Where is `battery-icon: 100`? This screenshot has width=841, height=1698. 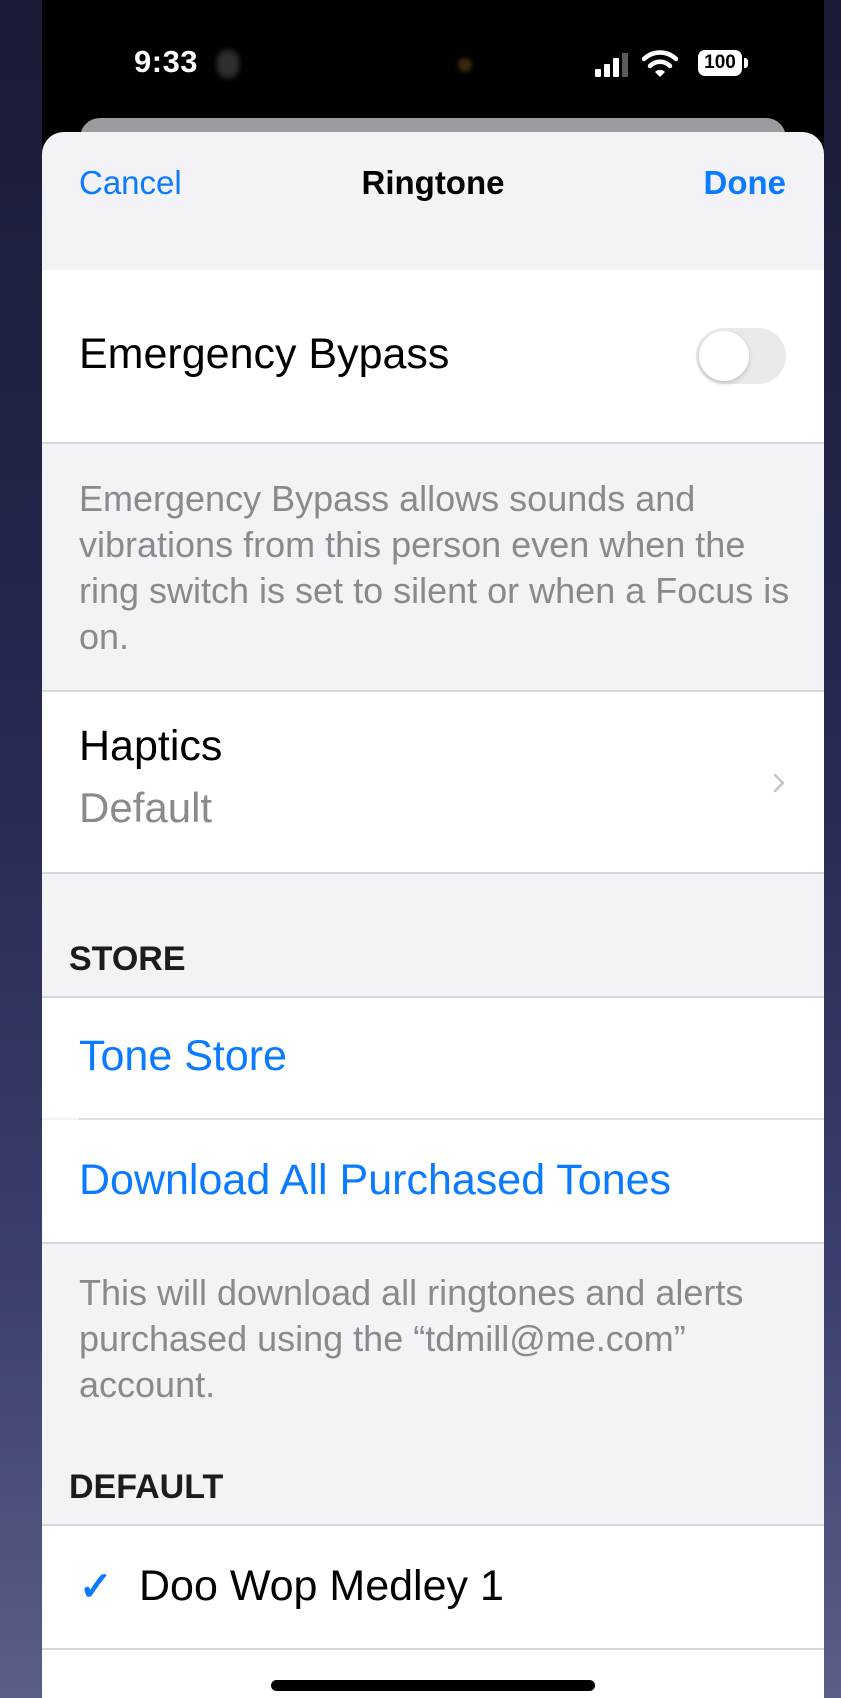 battery-icon: 100 is located at coordinates (720, 63).